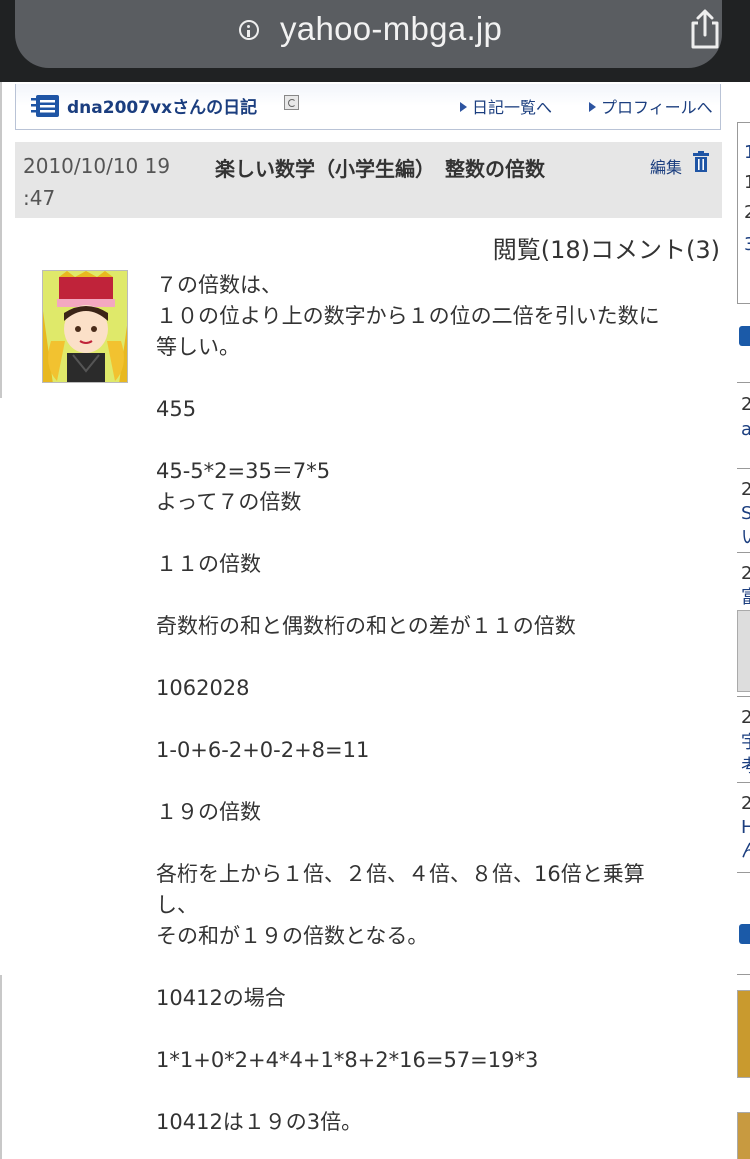 This screenshot has width=750, height=1159. I want to click on diary-title-link: dna2007vxさんの日記, so click(162, 105).